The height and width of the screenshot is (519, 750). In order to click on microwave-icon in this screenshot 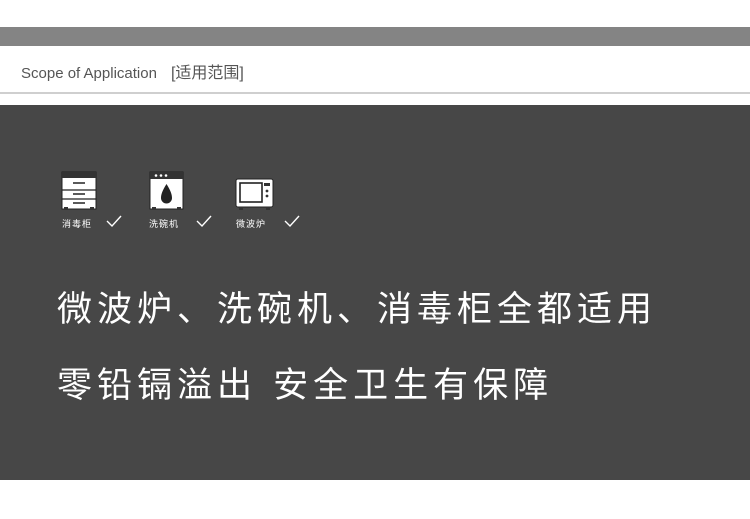, I will do `click(254, 194)`.